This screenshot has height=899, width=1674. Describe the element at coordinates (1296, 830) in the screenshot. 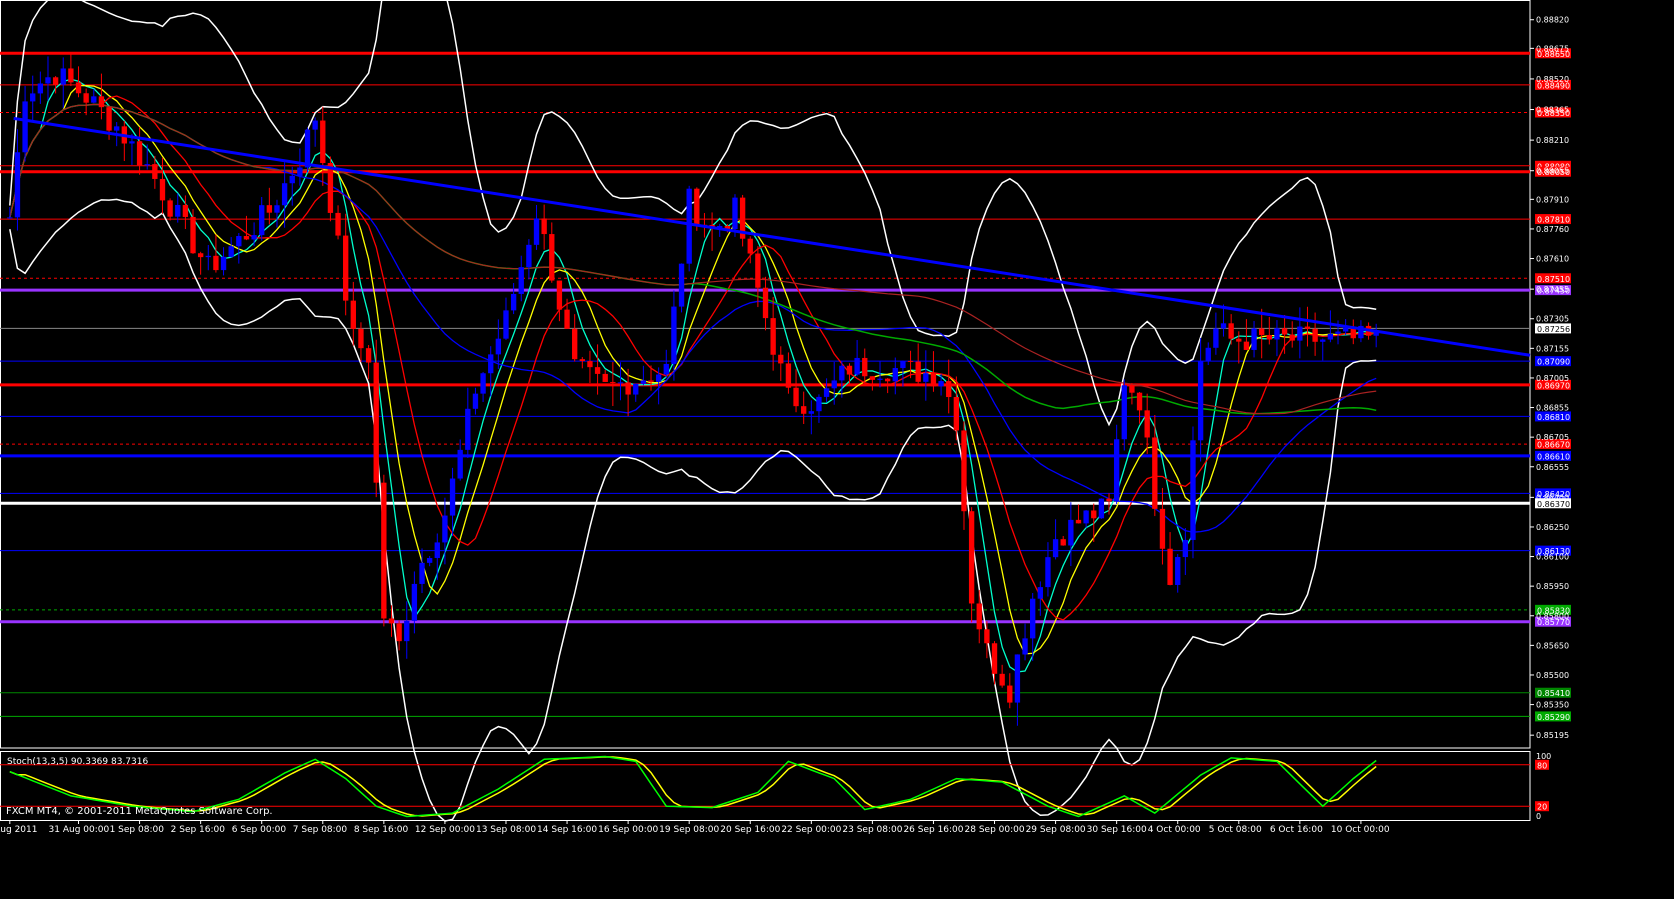

I see `time-tick-label: 6 Oct 16:00` at that location.